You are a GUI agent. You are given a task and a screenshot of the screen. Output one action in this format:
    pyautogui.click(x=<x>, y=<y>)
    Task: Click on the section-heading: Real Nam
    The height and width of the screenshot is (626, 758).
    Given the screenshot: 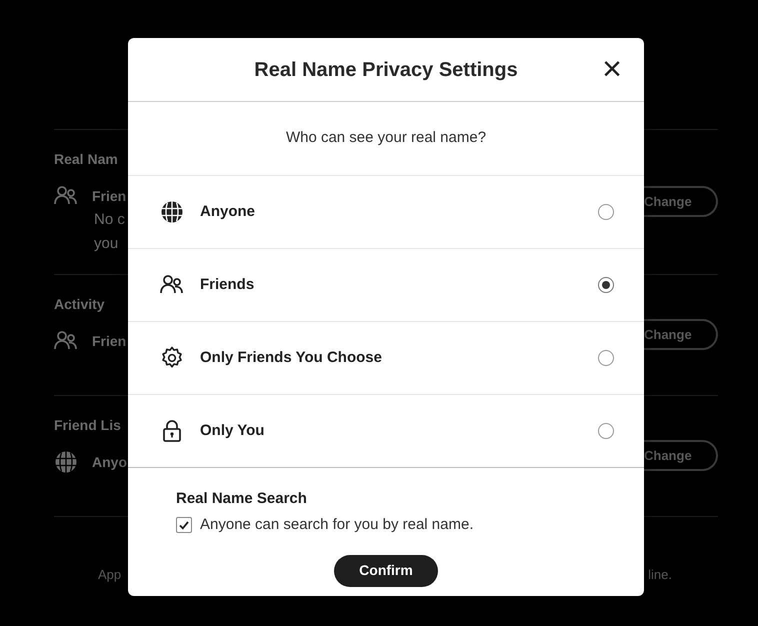 What is the action you would take?
    pyautogui.click(x=86, y=159)
    